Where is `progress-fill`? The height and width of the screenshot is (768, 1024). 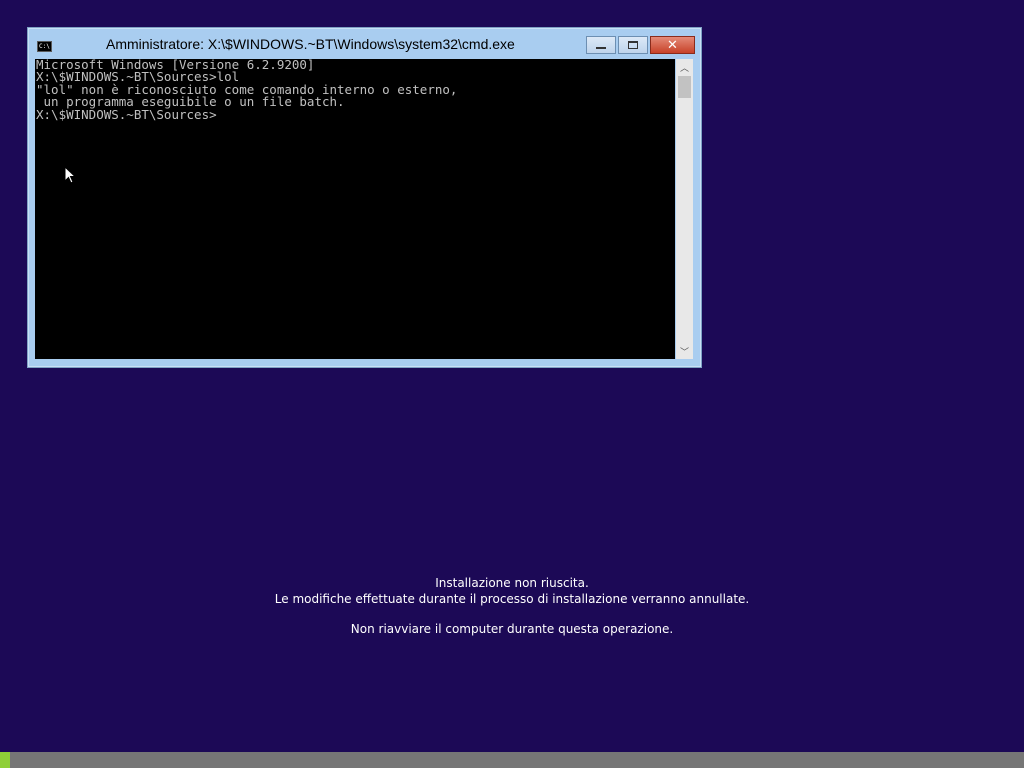
progress-fill is located at coordinates (5, 760).